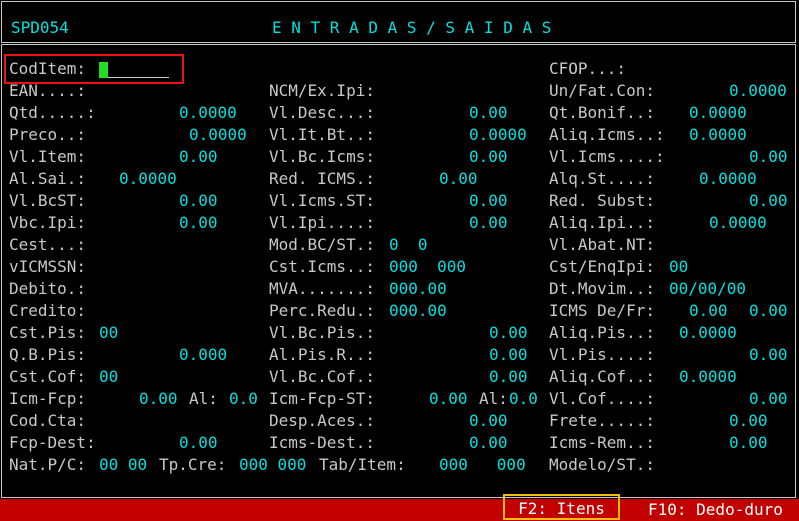 This screenshot has width=799, height=521. What do you see at coordinates (322, 266) in the screenshot?
I see `csticms-label: Cst.Icms..:` at bounding box center [322, 266].